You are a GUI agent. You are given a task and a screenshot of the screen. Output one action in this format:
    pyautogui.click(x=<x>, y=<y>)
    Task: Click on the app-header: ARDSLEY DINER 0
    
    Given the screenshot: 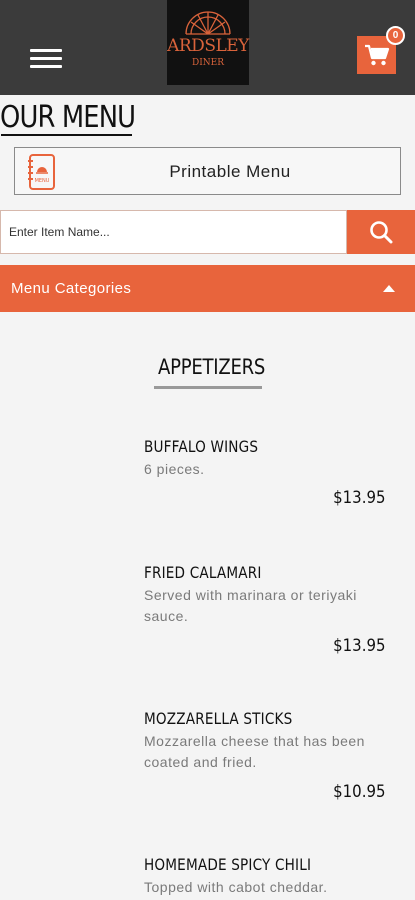 What is the action you would take?
    pyautogui.click(x=207, y=47)
    